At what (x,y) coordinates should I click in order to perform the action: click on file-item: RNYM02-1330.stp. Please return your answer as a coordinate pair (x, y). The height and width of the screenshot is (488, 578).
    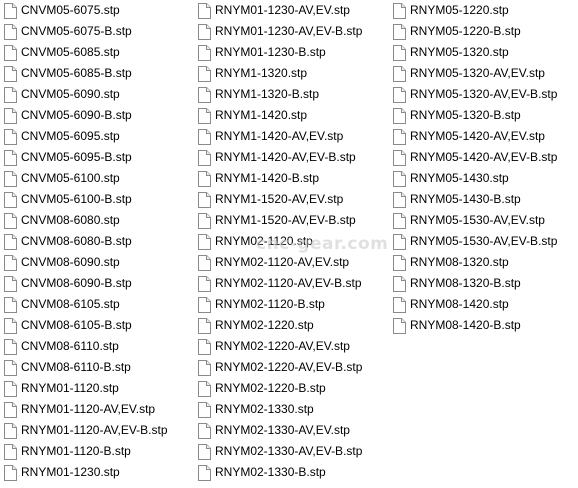
    Looking at the image, I should click on (280, 409).